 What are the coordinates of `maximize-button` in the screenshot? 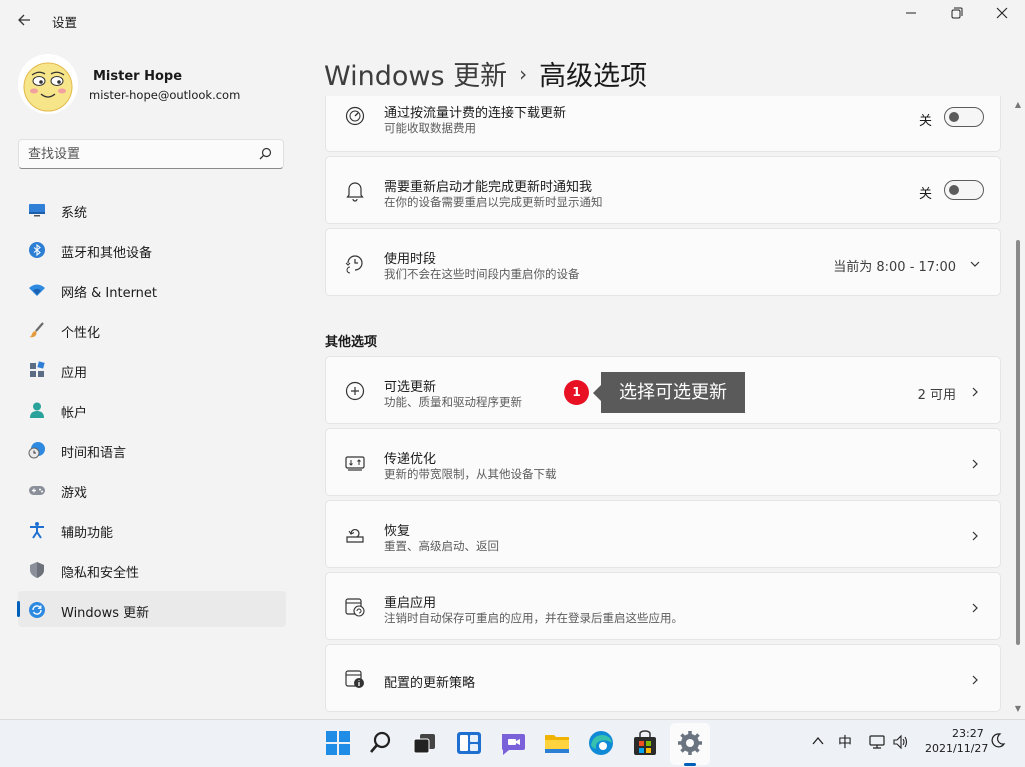 It's located at (956, 14).